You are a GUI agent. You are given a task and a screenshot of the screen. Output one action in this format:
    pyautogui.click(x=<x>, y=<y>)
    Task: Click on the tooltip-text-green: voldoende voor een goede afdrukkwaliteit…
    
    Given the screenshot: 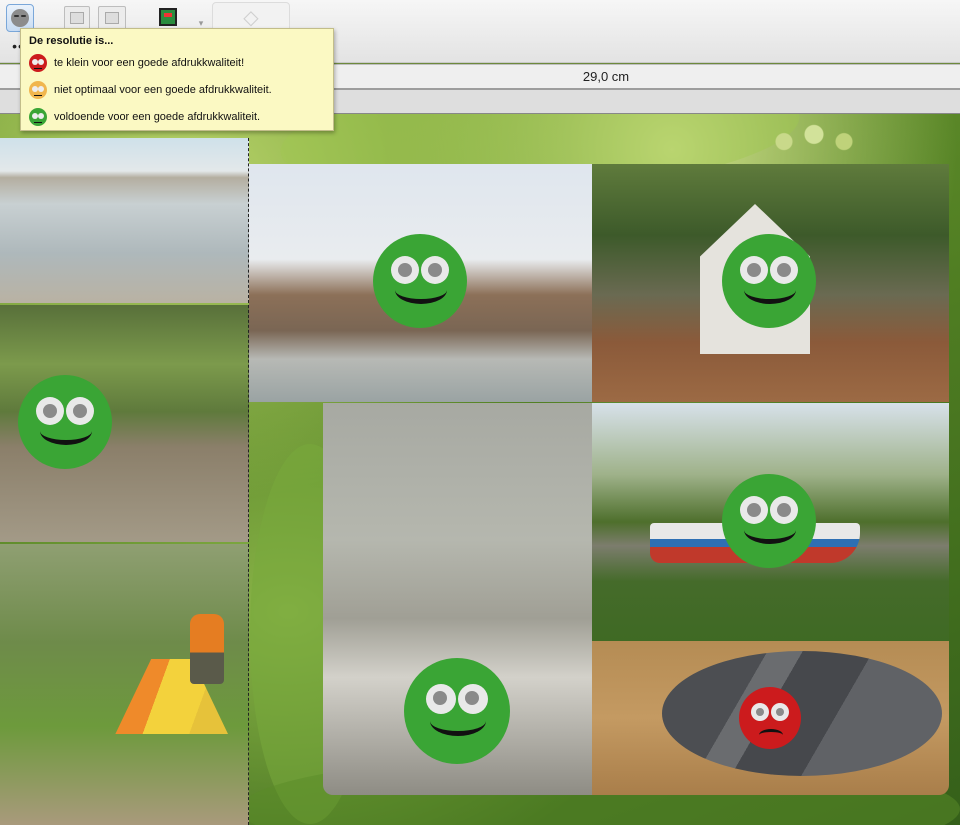 What is the action you would take?
    pyautogui.click(x=157, y=116)
    